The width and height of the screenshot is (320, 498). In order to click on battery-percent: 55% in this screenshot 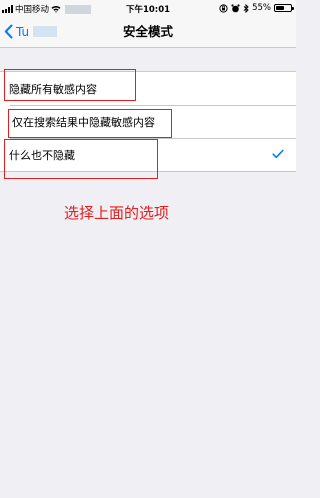, I will do `click(261, 8)`.